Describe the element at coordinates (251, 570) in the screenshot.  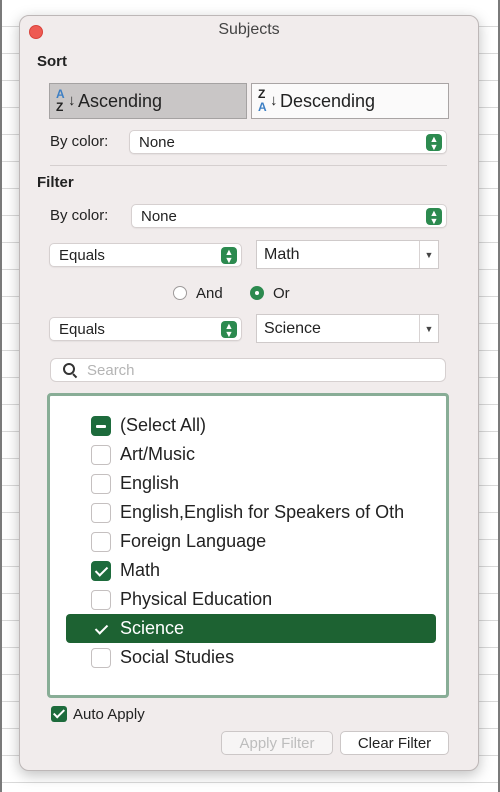
I see `list-item: Math` at that location.